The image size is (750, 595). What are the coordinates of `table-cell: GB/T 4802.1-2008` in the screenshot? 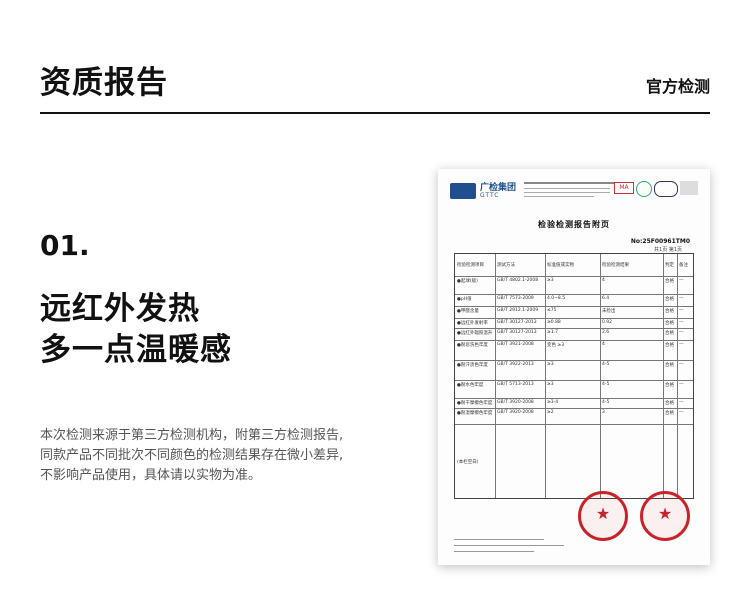 It's located at (518, 280).